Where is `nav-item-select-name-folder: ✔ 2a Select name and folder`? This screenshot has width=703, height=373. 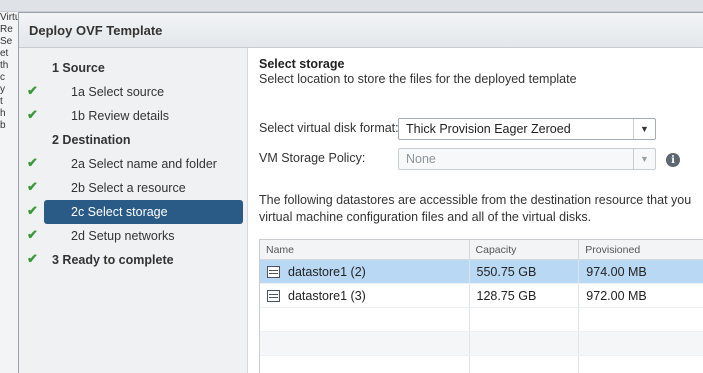
nav-item-select-name-folder: ✔ 2a Select name and folder is located at coordinates (133, 164).